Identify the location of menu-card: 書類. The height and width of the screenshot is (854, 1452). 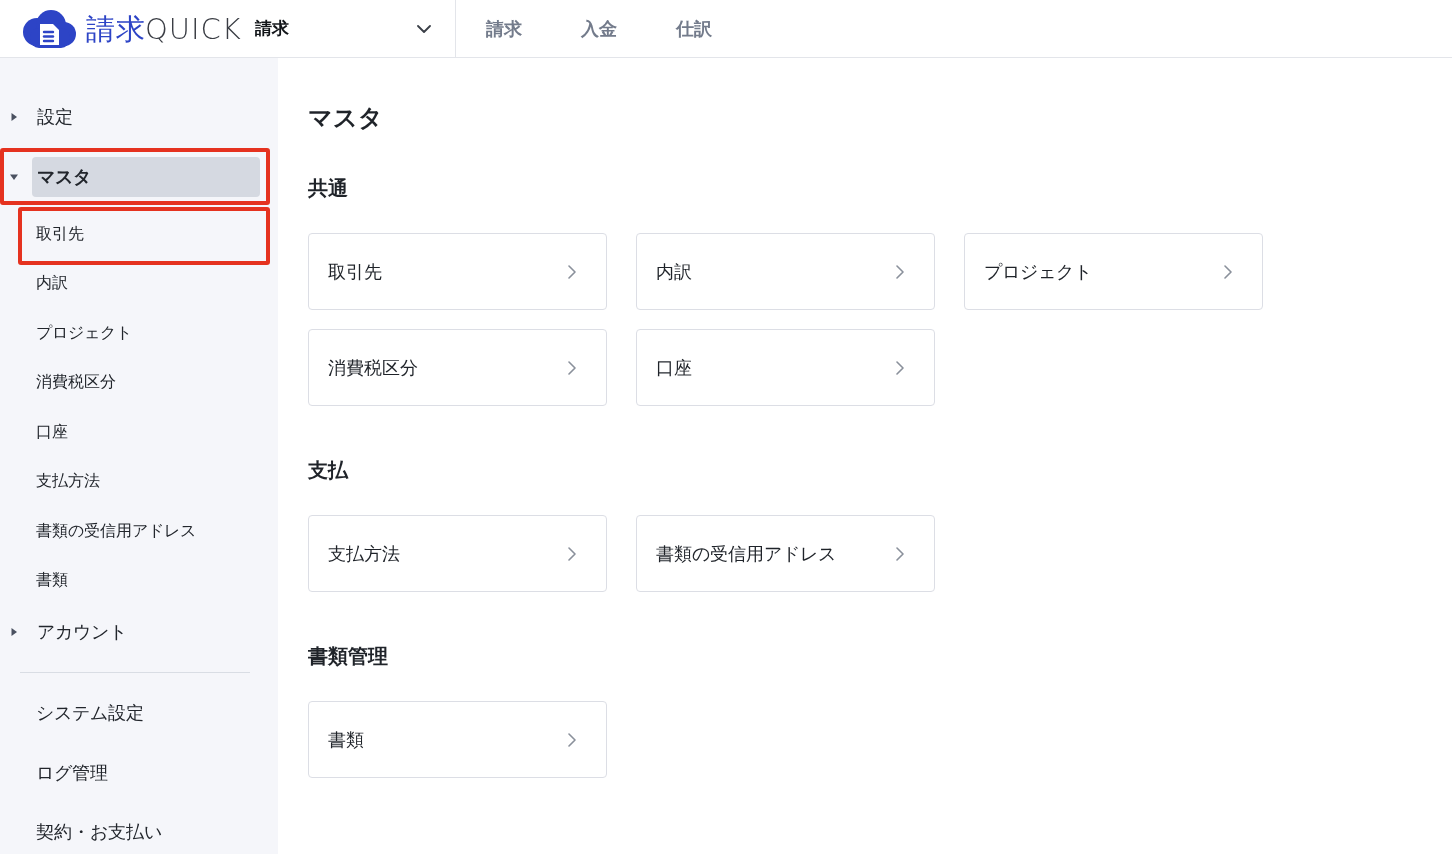
(457, 739).